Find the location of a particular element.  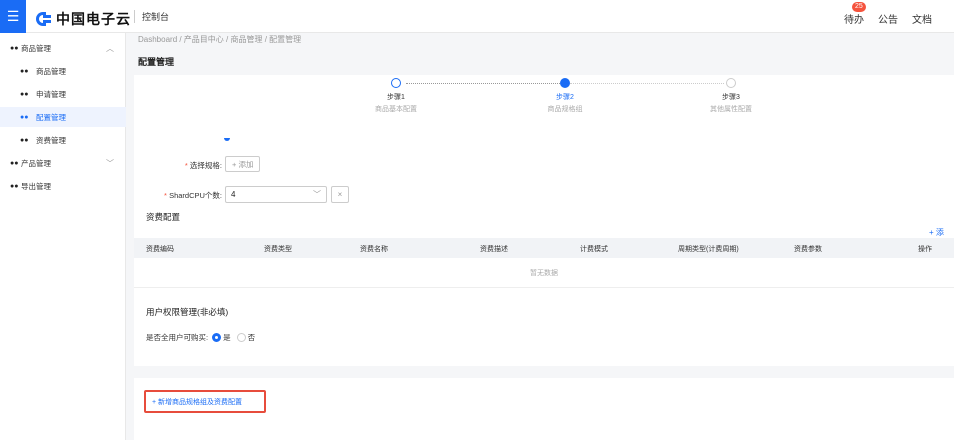

divider is located at coordinates (134, 16).